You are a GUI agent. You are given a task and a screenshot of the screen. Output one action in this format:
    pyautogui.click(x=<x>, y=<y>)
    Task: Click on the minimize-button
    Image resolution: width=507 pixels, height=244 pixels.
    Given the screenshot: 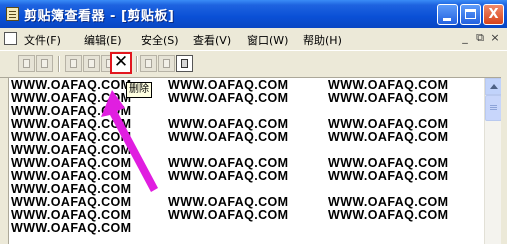 What is the action you would take?
    pyautogui.click(x=447, y=14)
    